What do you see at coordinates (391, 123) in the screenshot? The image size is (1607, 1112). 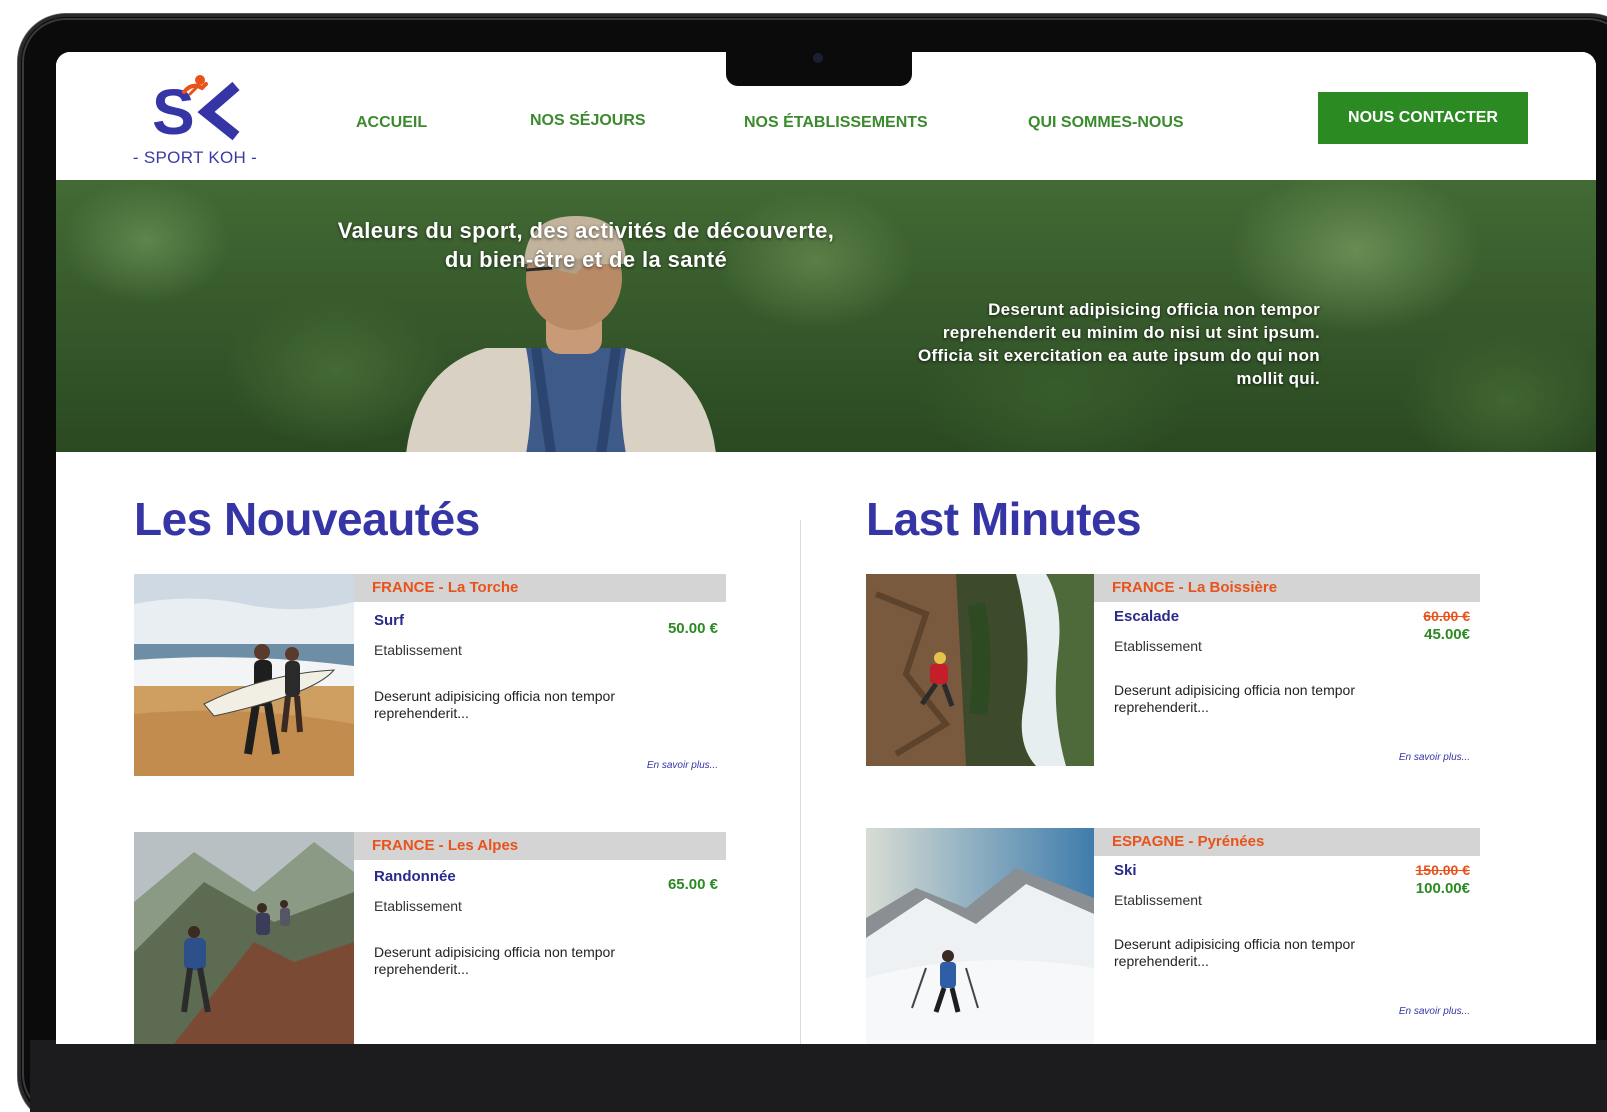 I see `nav-accueil: ACCUEIL` at bounding box center [391, 123].